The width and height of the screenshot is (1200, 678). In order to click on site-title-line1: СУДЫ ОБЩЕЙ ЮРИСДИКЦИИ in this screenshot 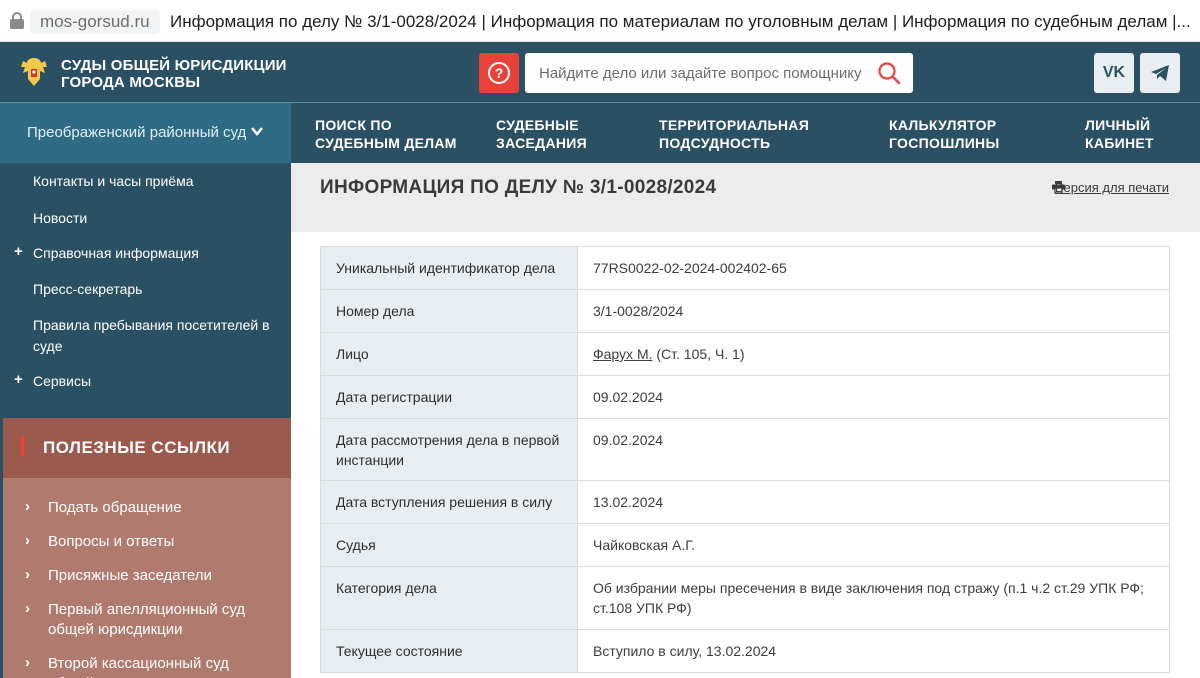, I will do `click(174, 65)`.